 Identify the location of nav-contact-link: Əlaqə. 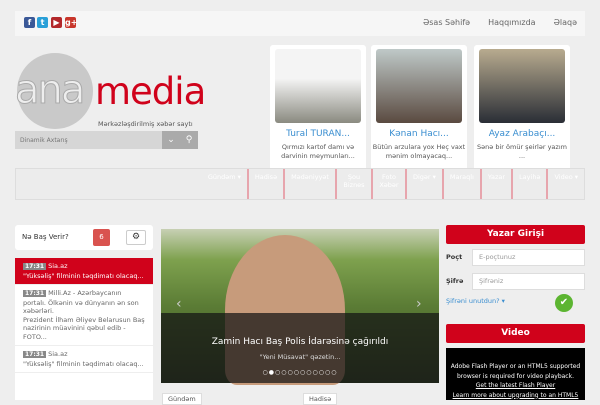
(565, 22).